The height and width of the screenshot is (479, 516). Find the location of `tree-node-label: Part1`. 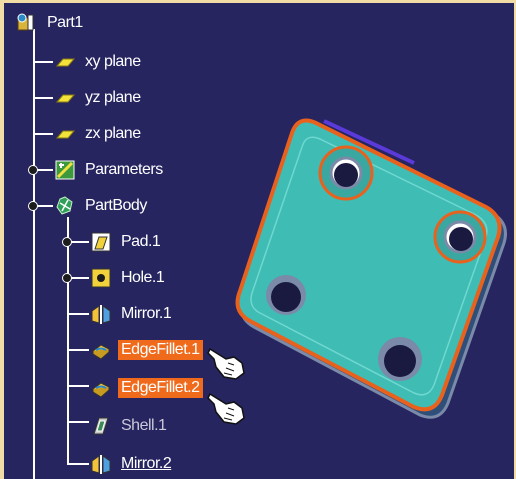

tree-node-label: Part1 is located at coordinates (65, 22).